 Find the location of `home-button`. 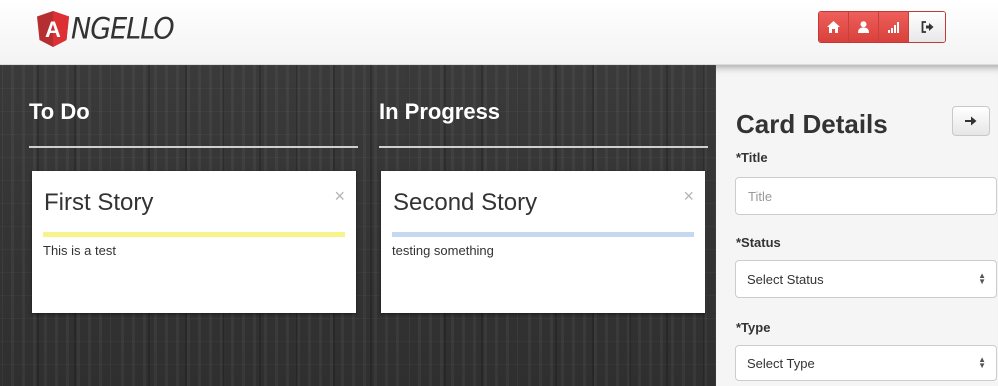

home-button is located at coordinates (834, 27).